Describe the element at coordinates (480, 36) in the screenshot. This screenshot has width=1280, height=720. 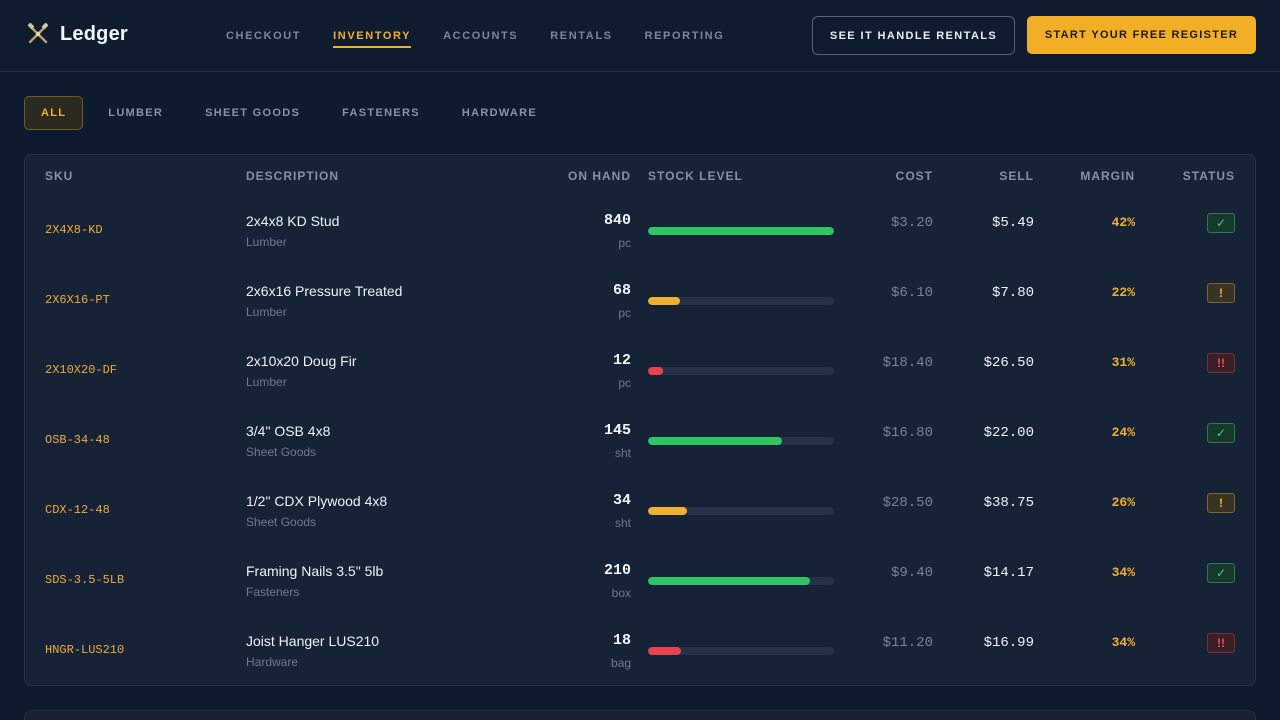
I see `nav-item-accounts: ACCOUNTS` at that location.